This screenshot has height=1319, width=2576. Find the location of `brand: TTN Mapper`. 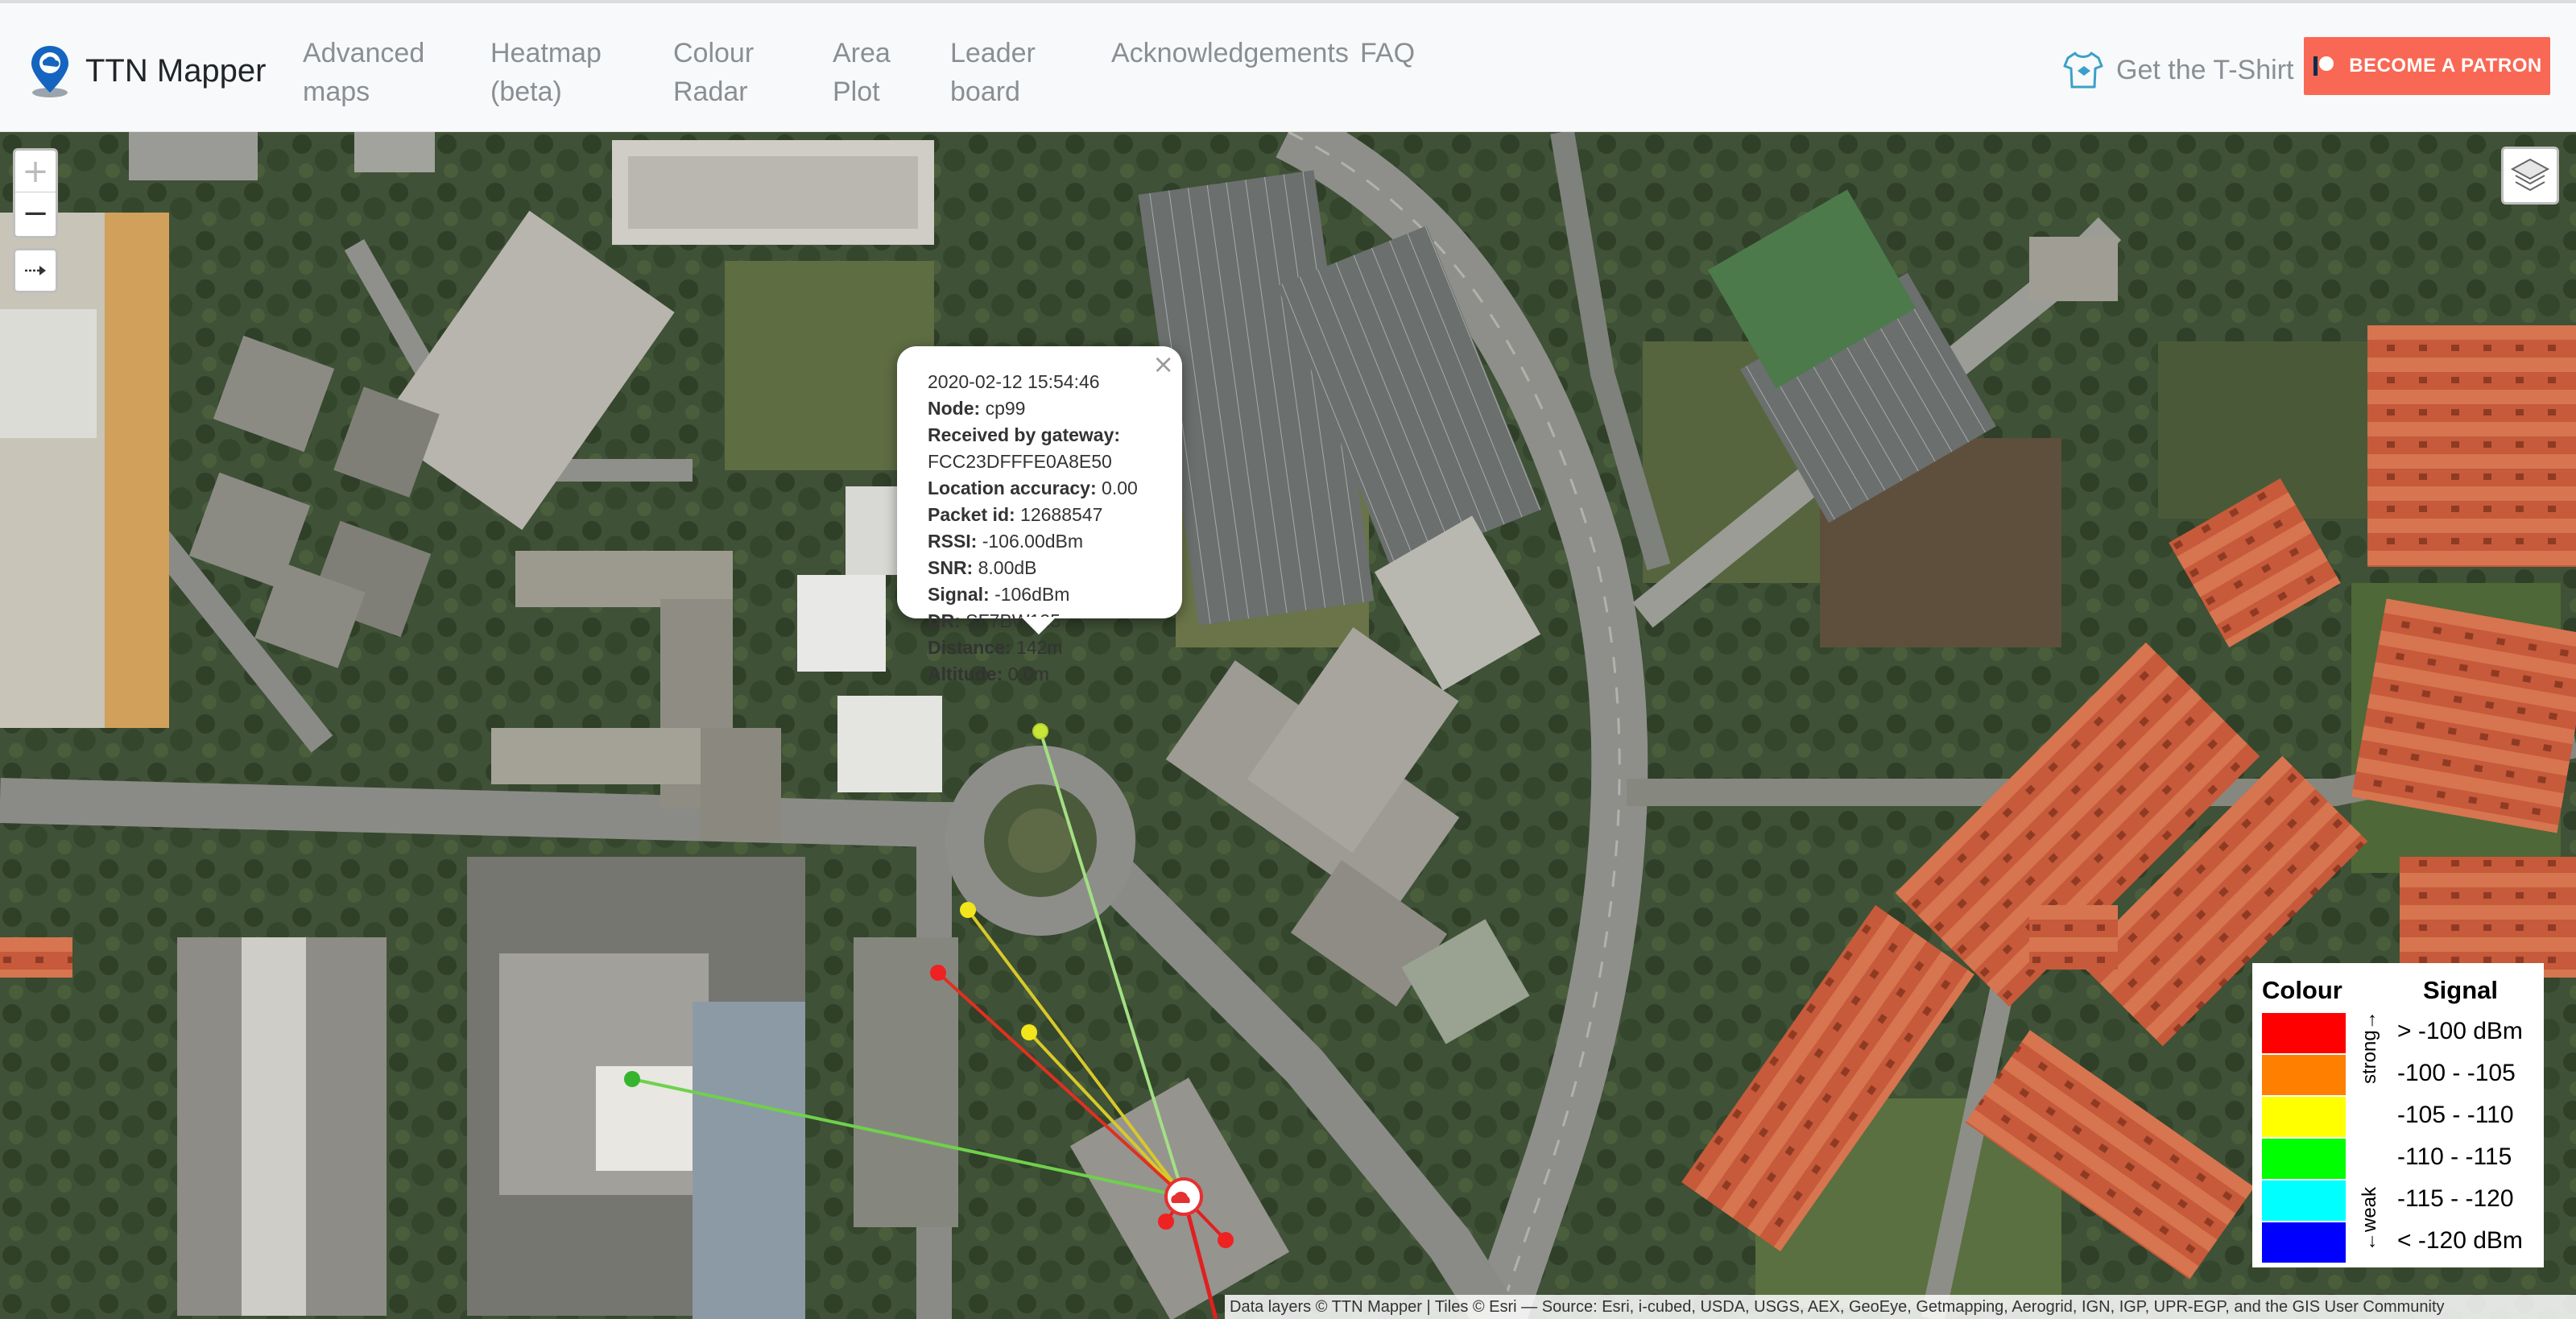

brand: TTN Mapper is located at coordinates (146, 71).